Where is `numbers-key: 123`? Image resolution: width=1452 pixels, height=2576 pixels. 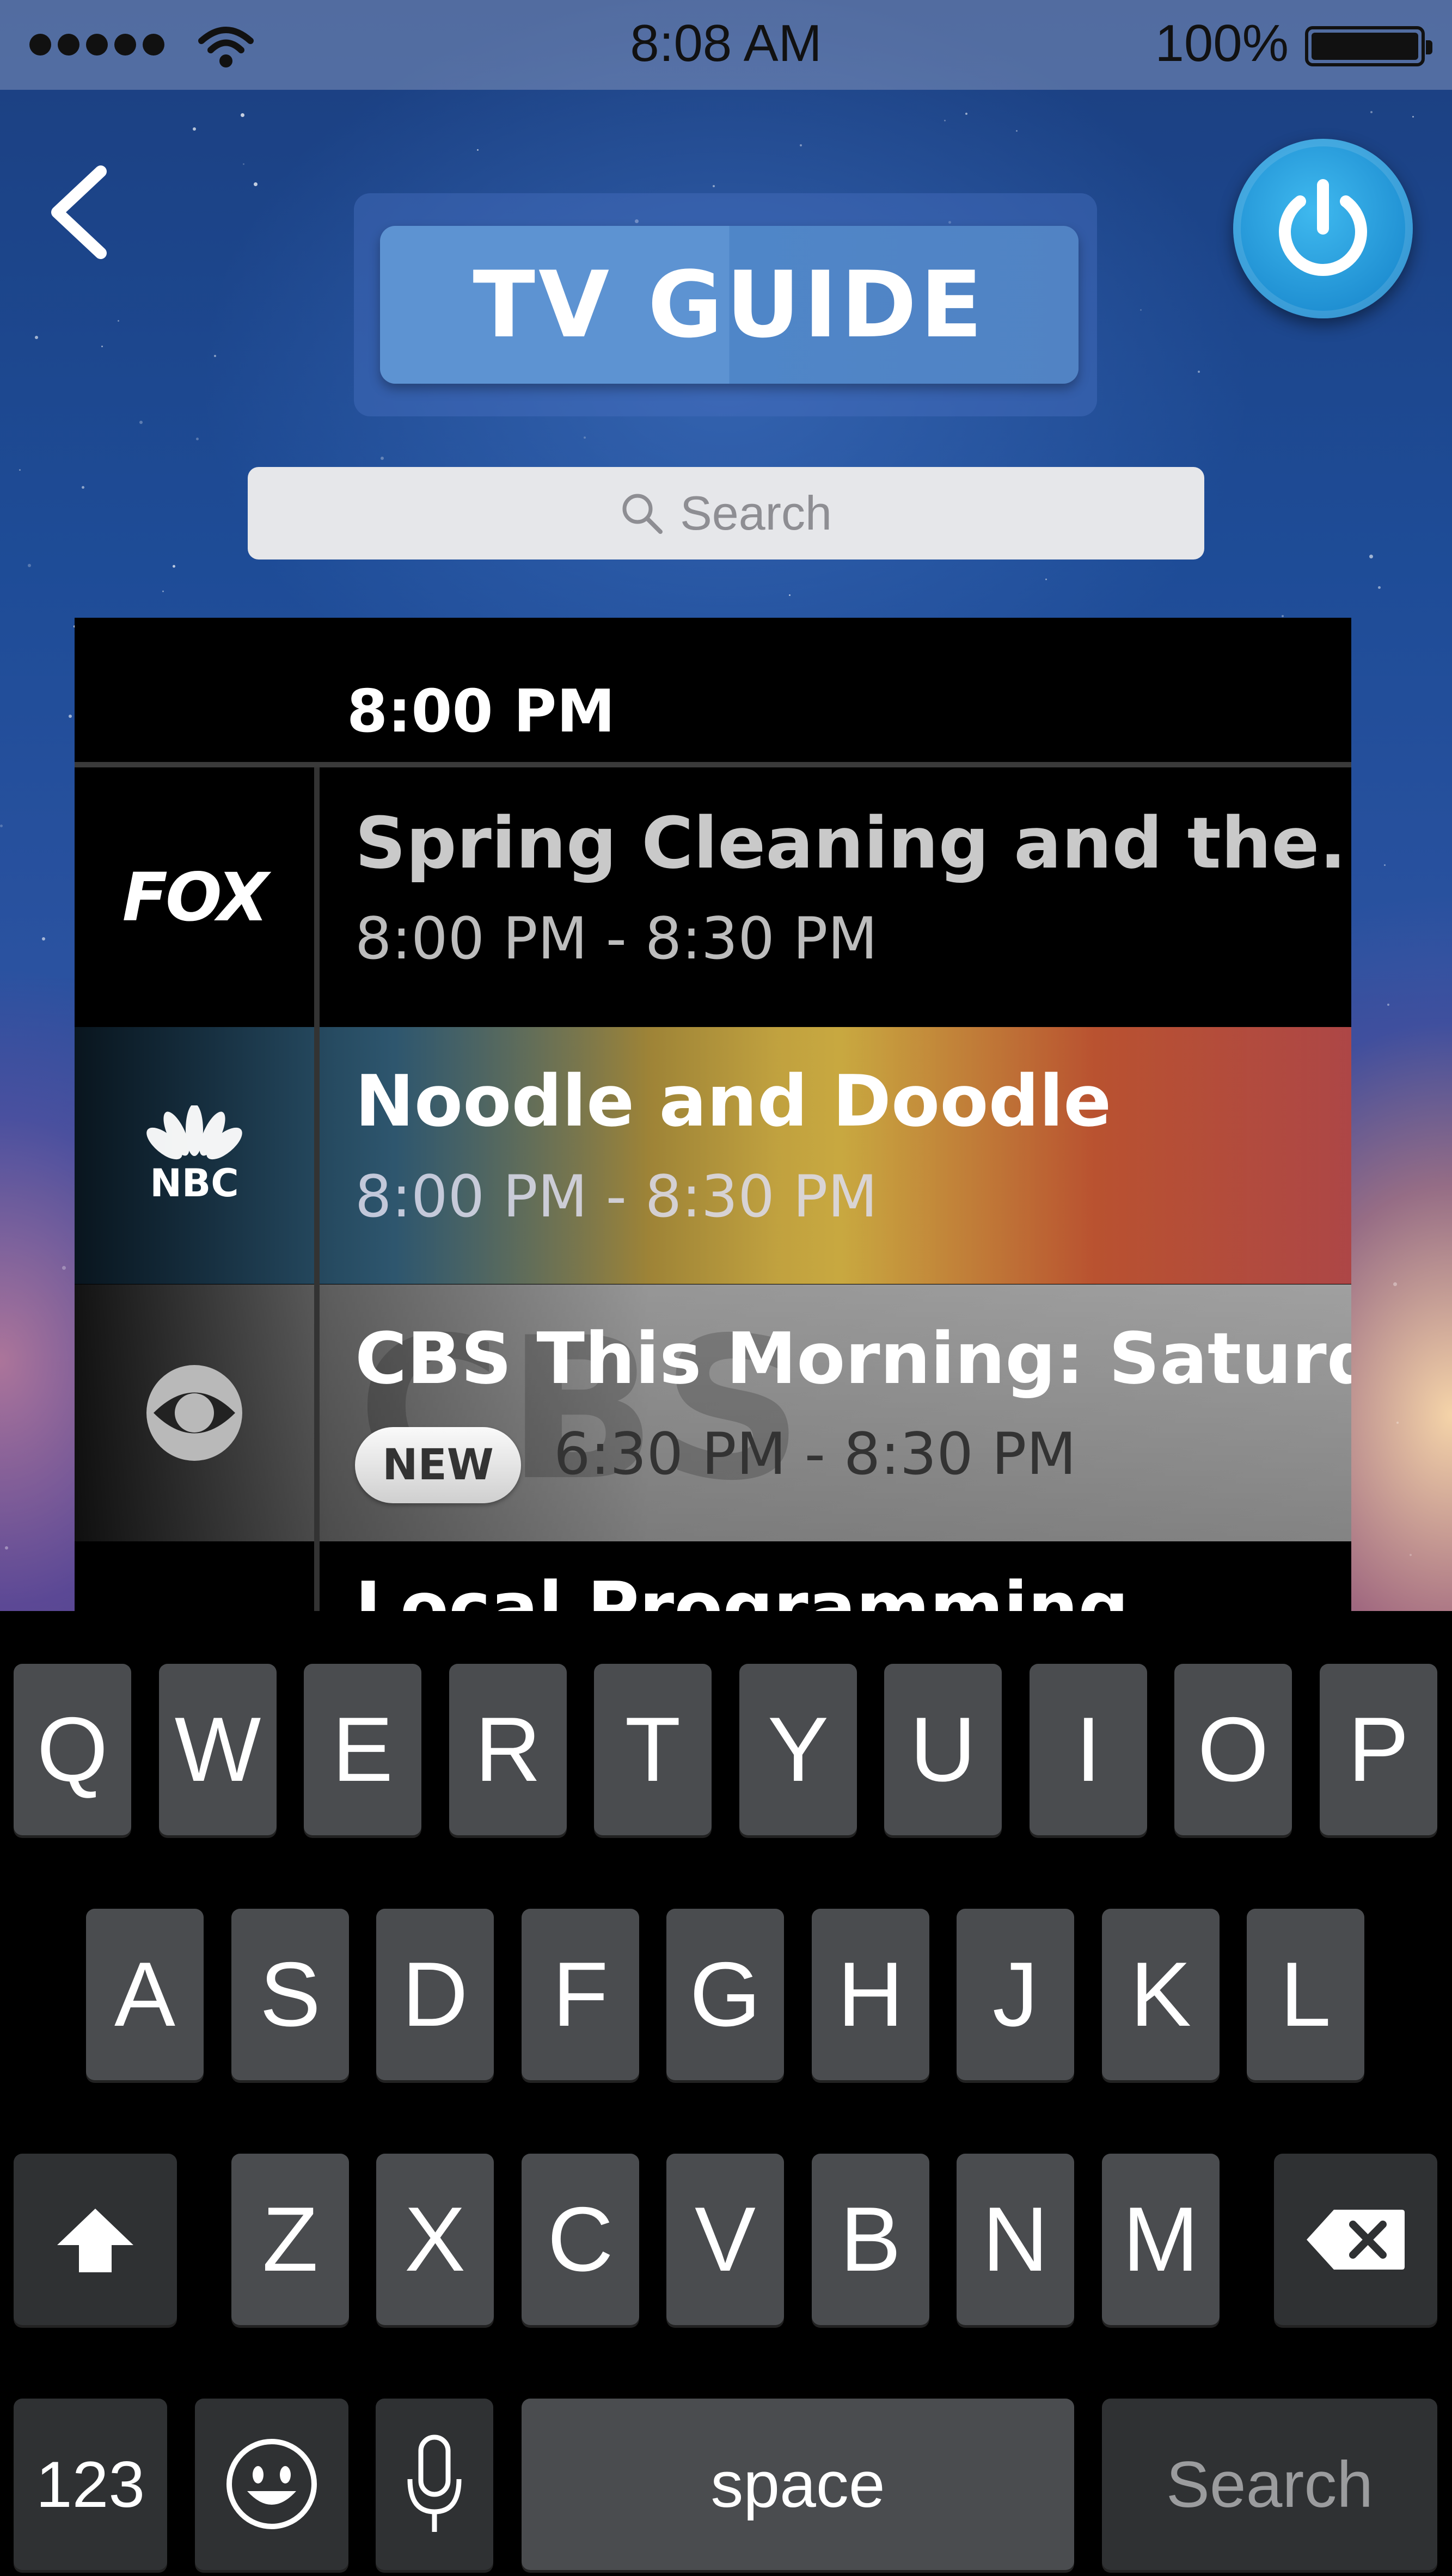 numbers-key: 123 is located at coordinates (90, 2484).